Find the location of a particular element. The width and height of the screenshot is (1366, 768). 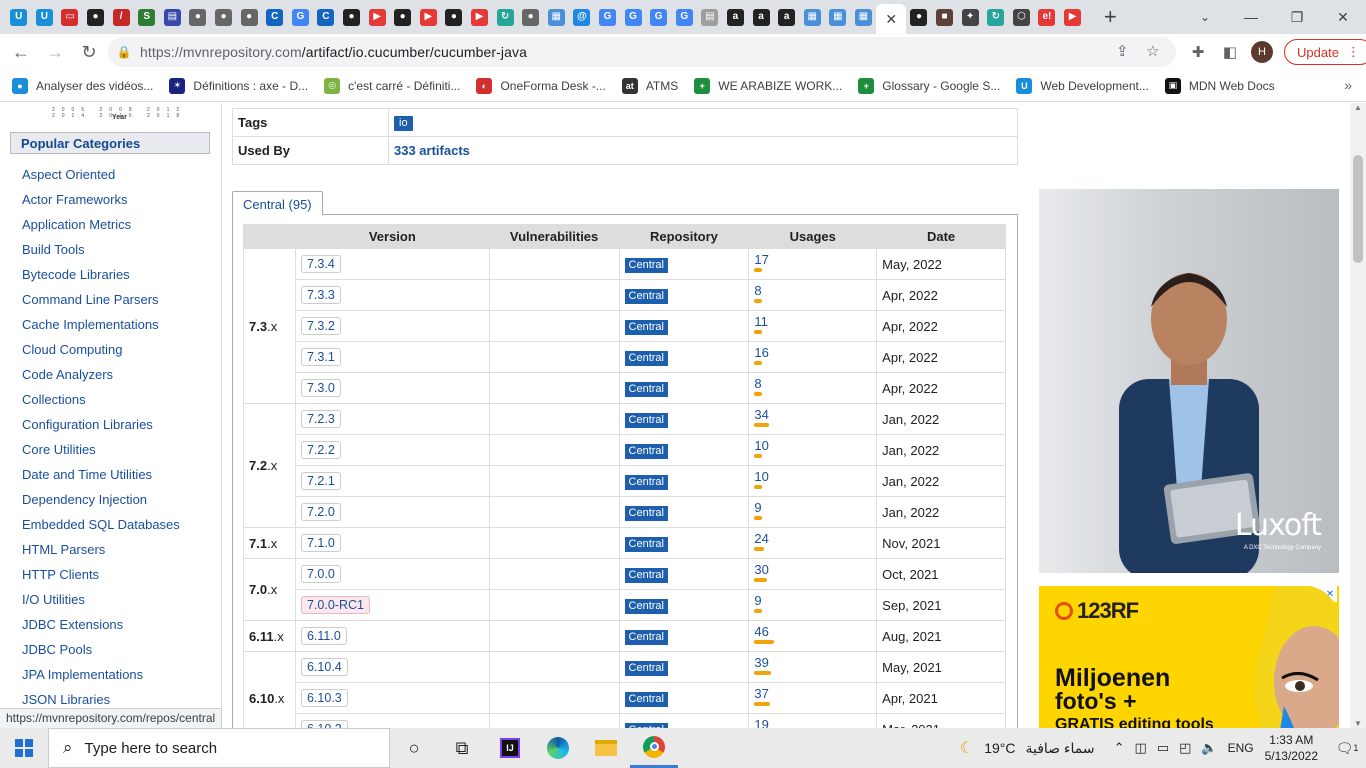

task-view-button: ⧉ is located at coordinates (462, 748).